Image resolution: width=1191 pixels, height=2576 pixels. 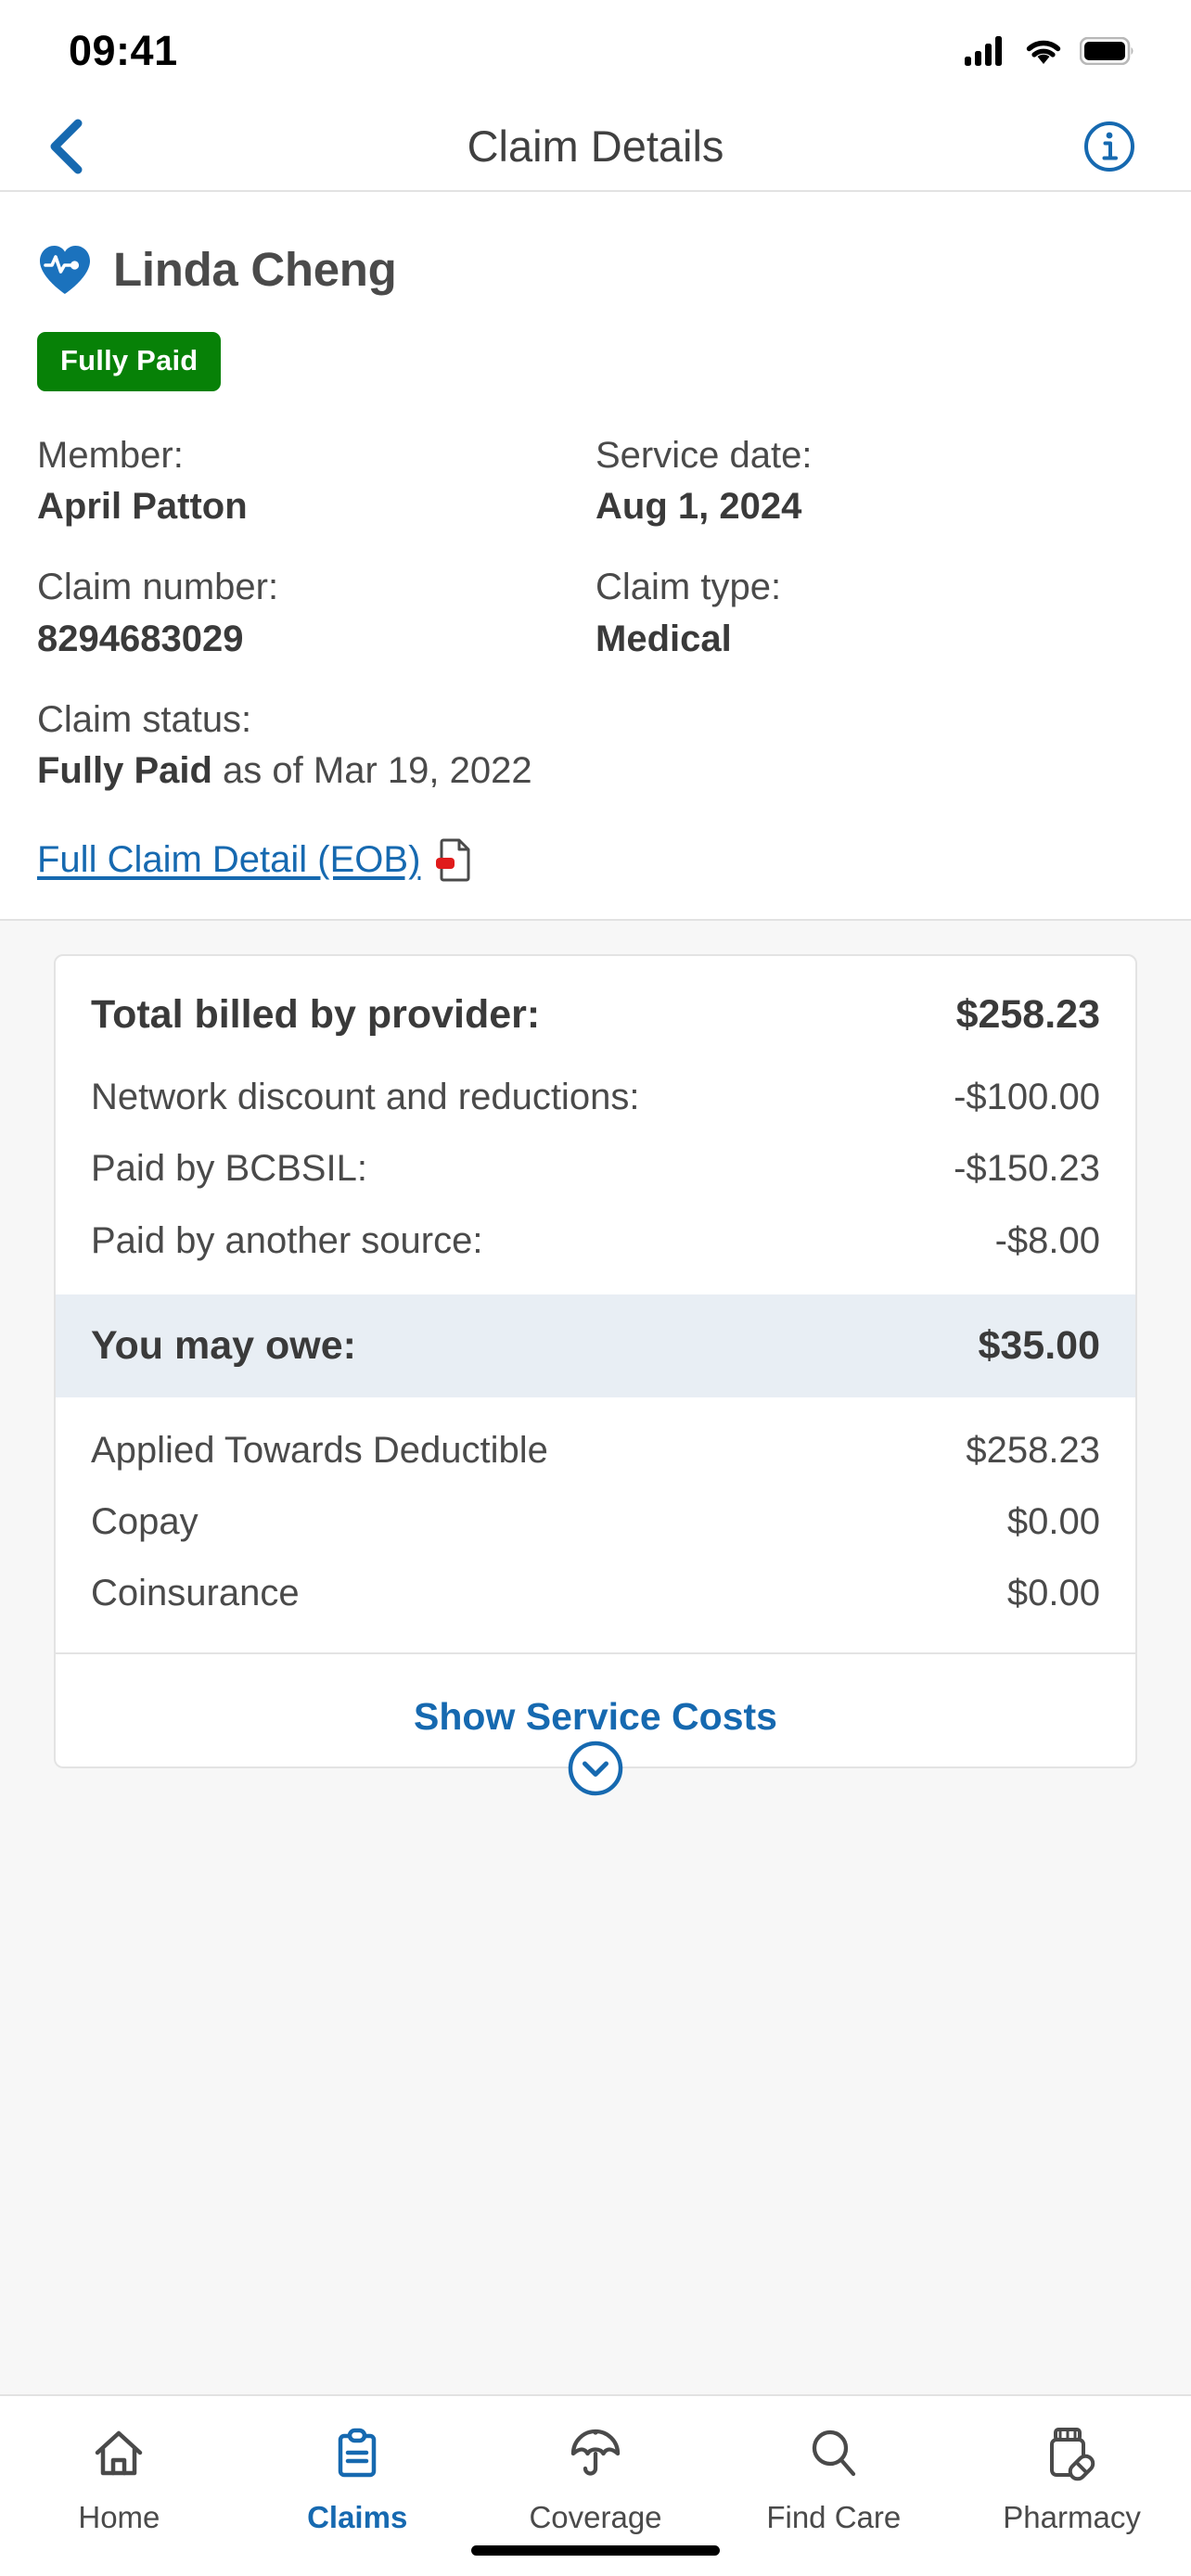 What do you see at coordinates (319, 1450) in the screenshot?
I see `breakdown-label: Applied Towards Deductible` at bounding box center [319, 1450].